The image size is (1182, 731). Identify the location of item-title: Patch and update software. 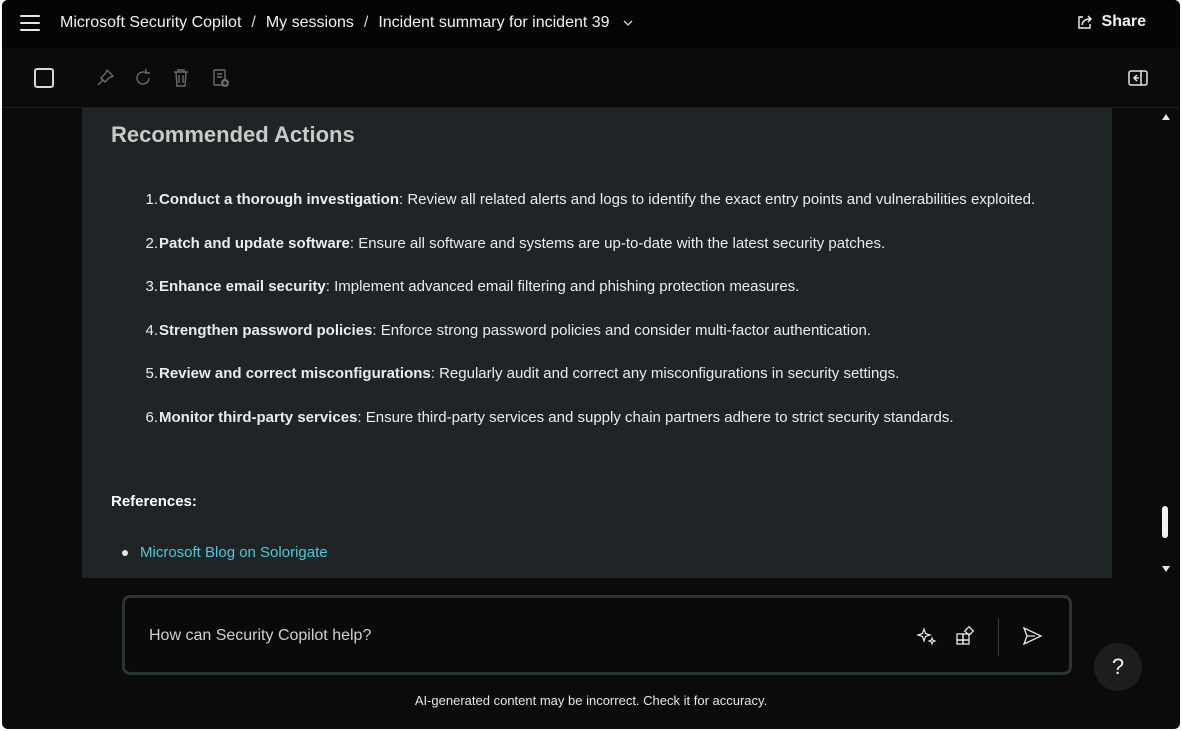
(254, 243).